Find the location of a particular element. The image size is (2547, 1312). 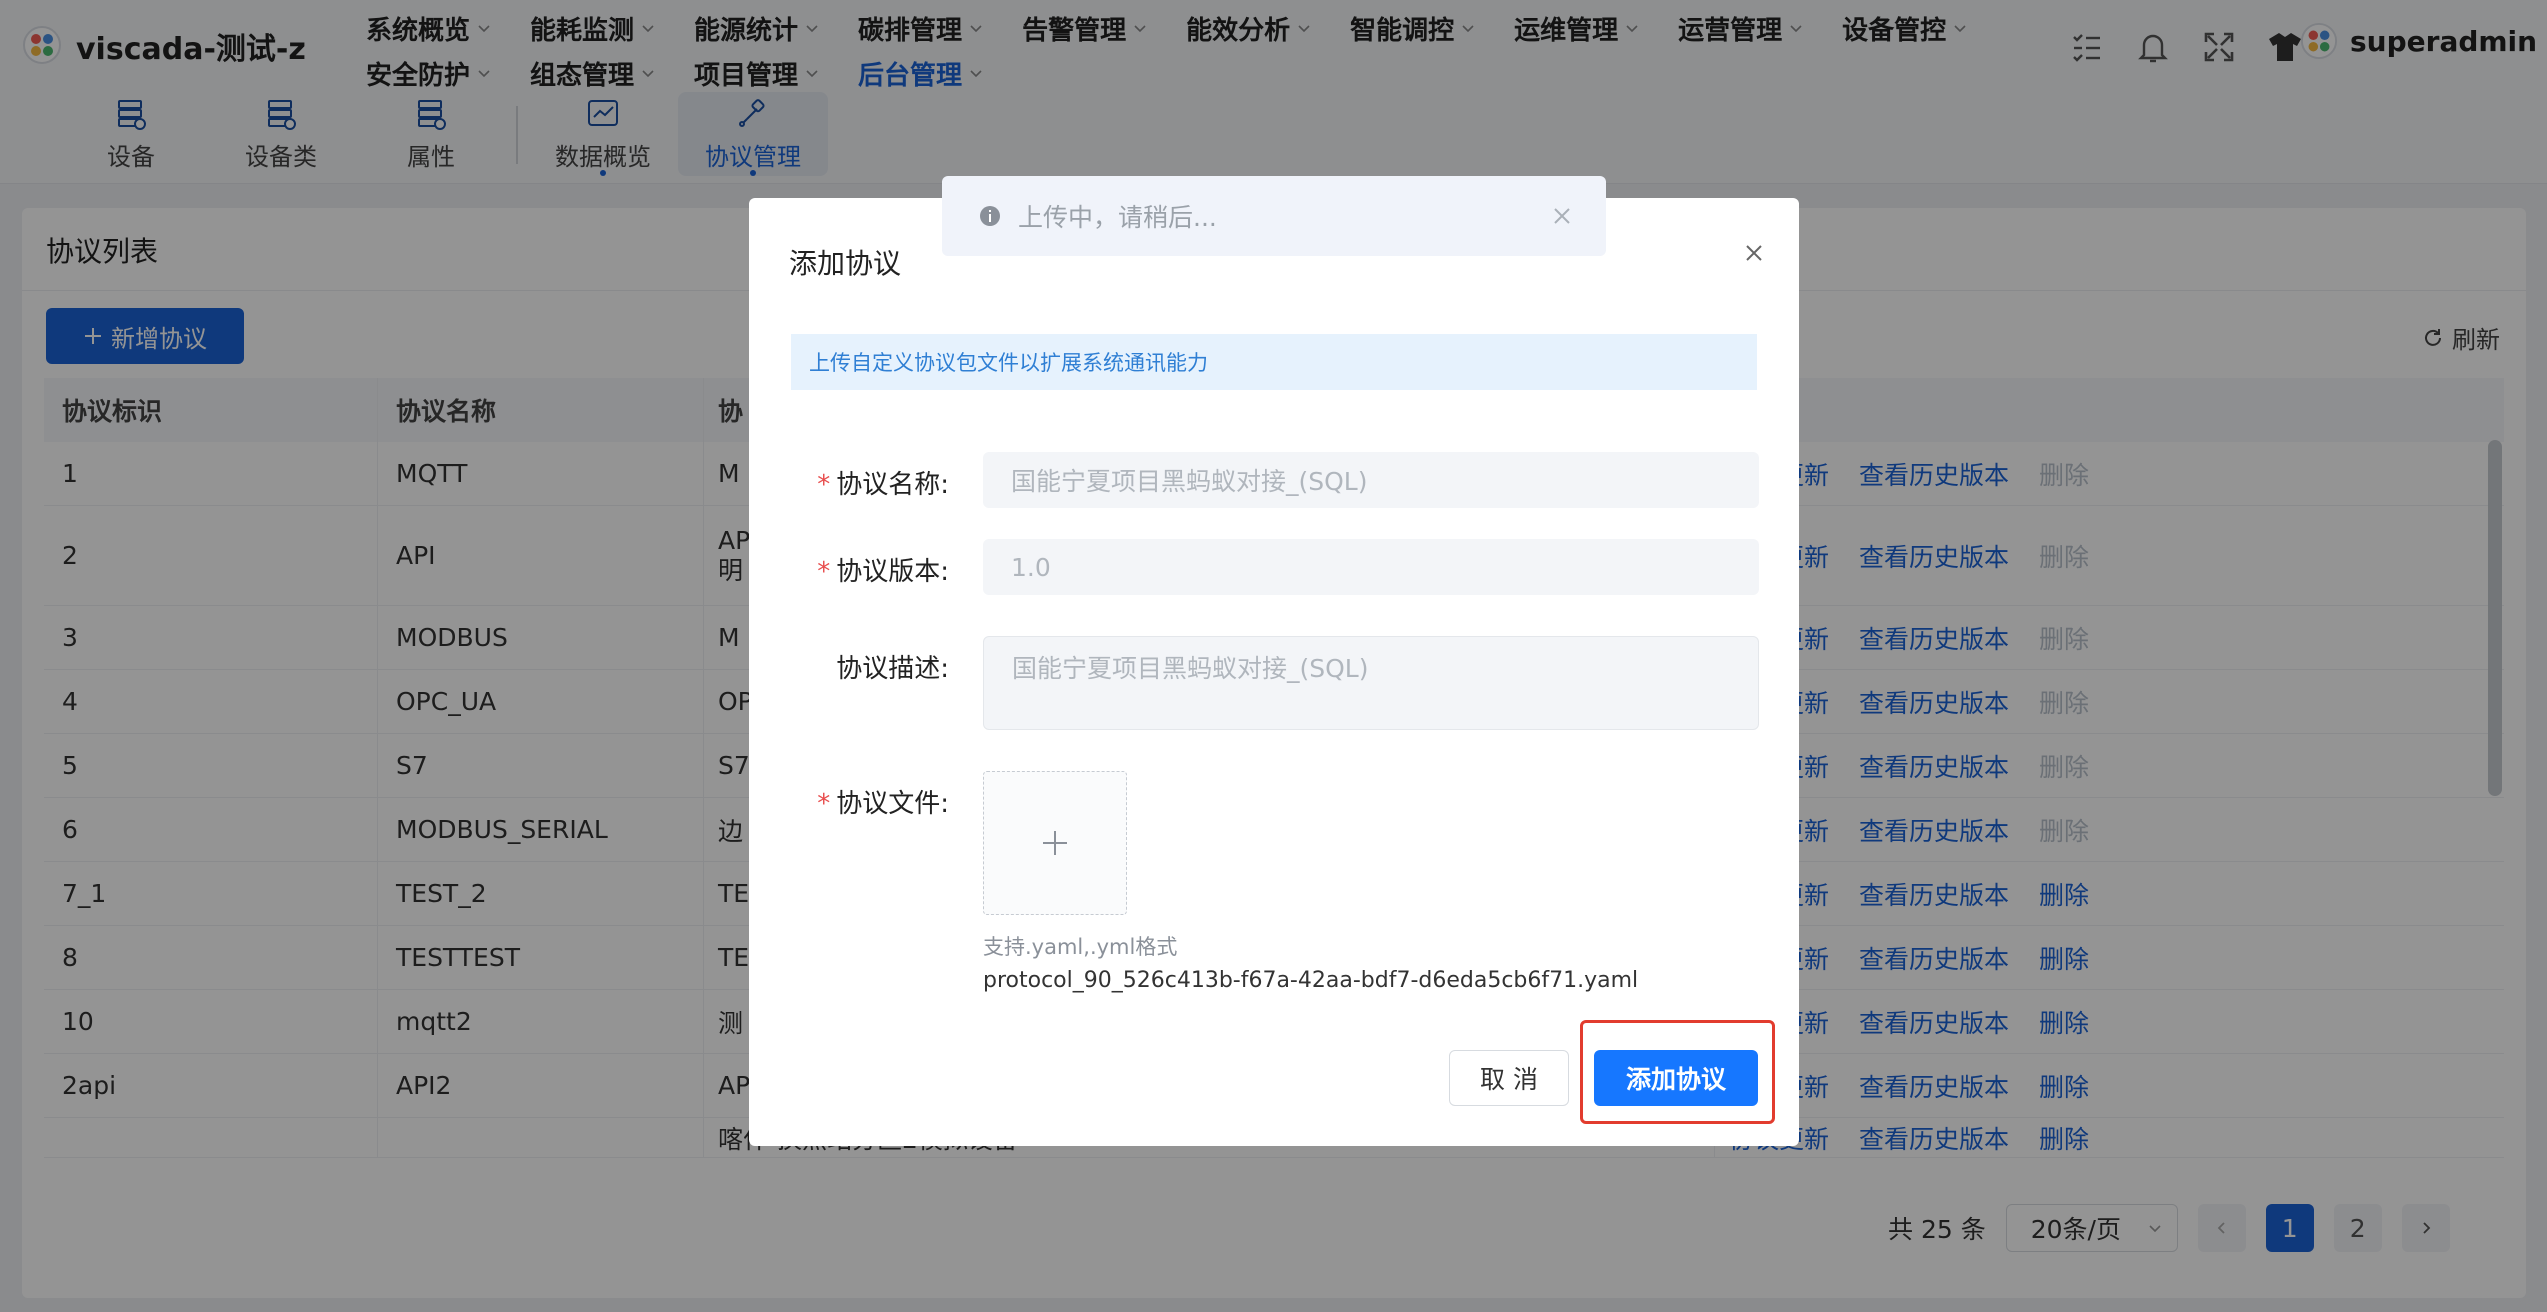

file-format-hint: 支持.yaml,.yml格式 is located at coordinates (1080, 947).